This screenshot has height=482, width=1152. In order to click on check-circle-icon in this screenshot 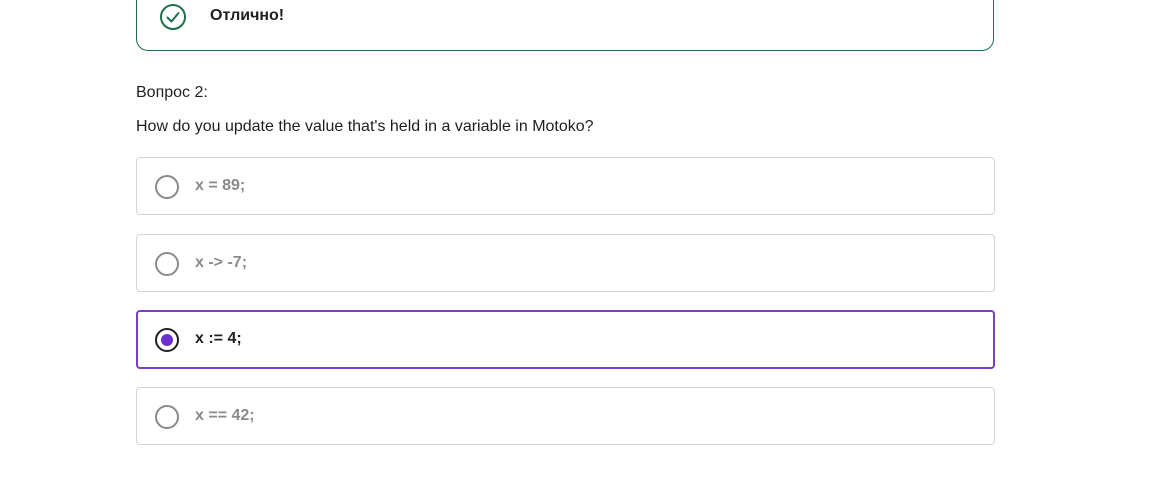, I will do `click(173, 17)`.